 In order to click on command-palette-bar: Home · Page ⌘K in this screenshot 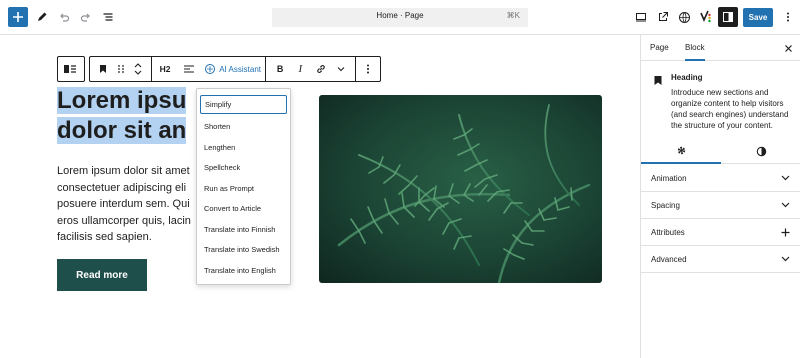, I will do `click(400, 17)`.